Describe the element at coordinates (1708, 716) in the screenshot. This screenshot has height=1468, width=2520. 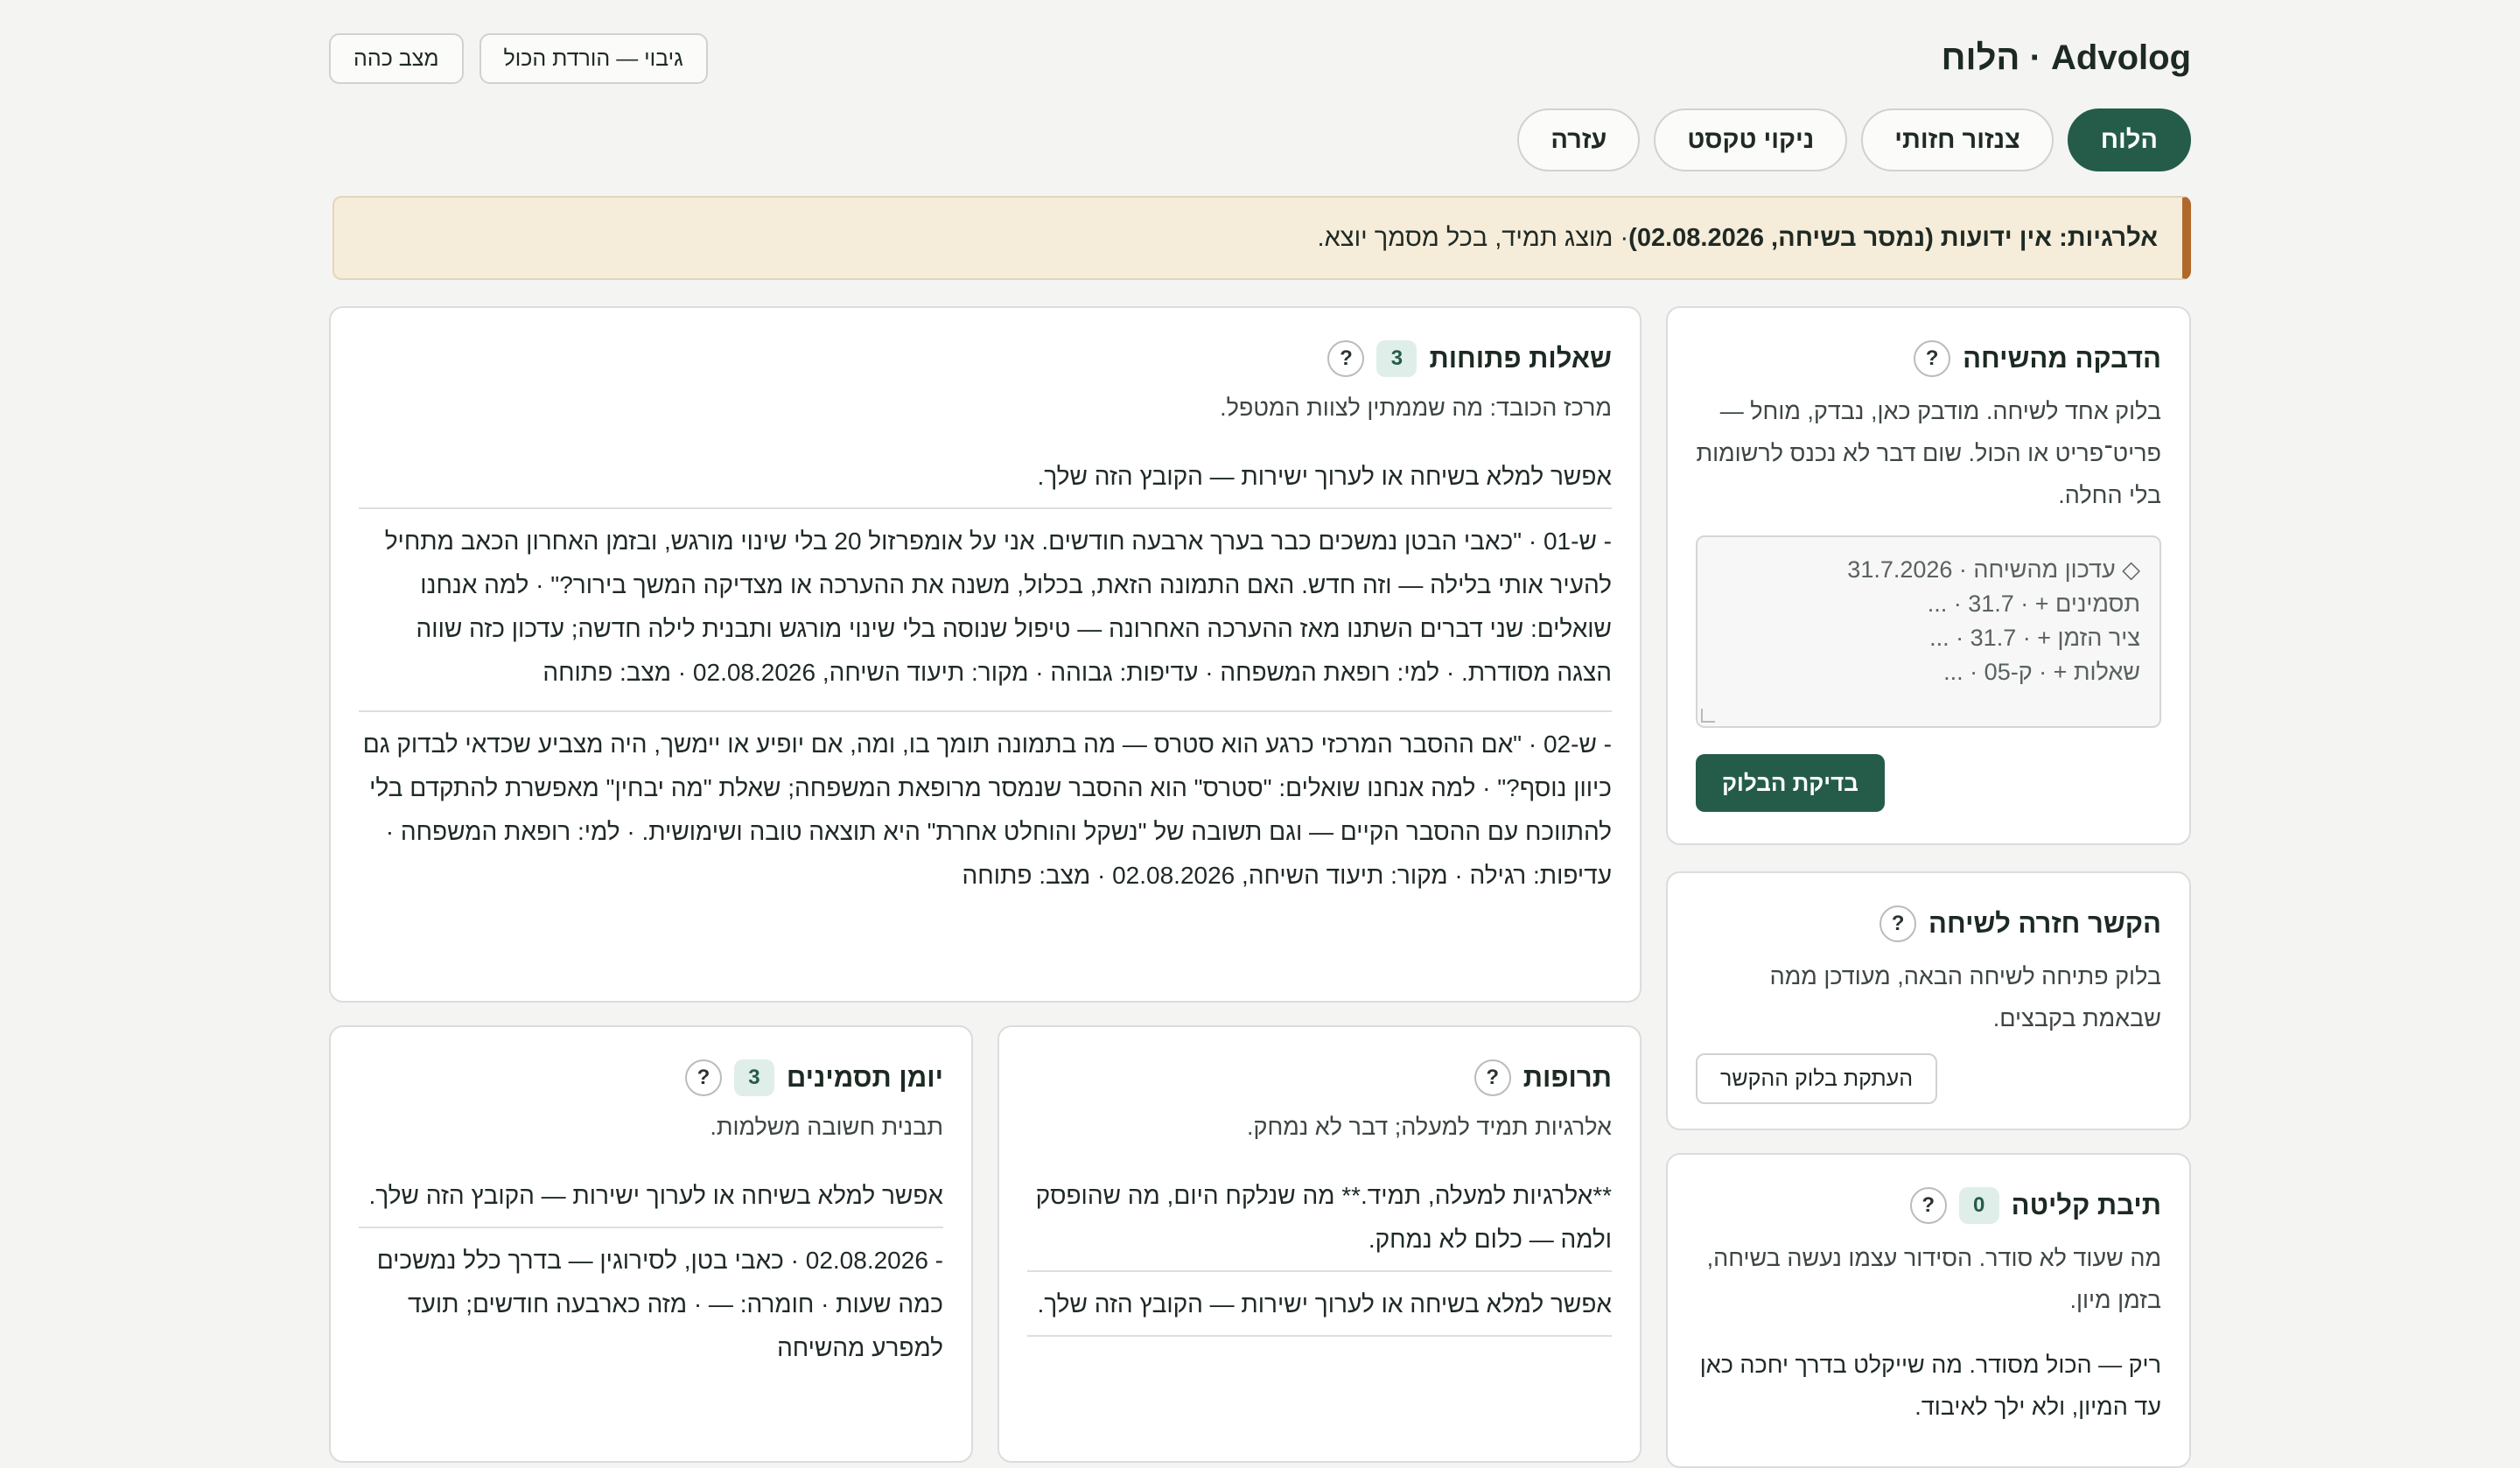
I see `resize-handle-icon` at that location.